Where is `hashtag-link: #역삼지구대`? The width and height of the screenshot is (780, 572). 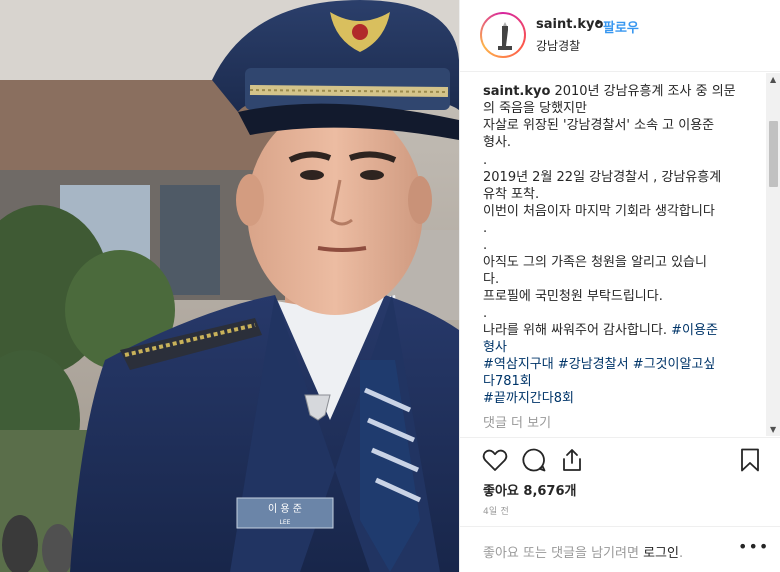
hashtag-link: #역삼지구대 is located at coordinates (518, 364).